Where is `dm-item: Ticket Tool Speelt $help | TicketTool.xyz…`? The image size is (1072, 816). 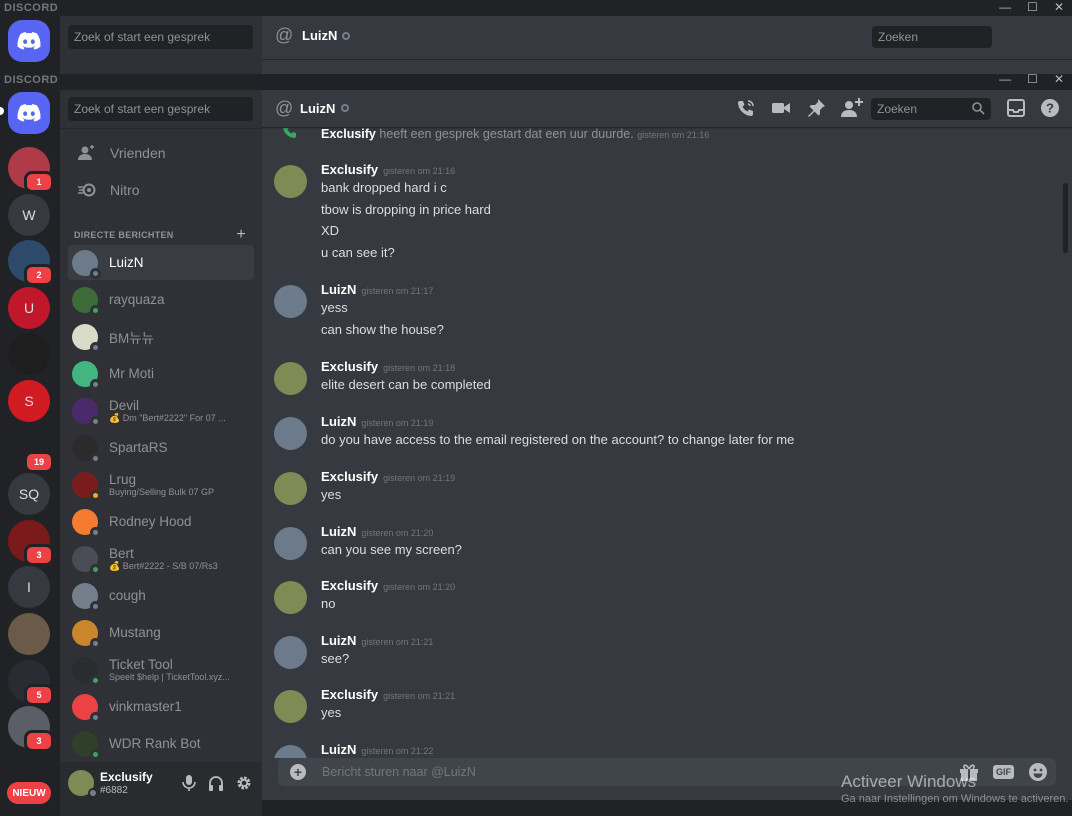
dm-item: Ticket Tool Speelt $help | TicketTool.xyz… is located at coordinates (161, 669).